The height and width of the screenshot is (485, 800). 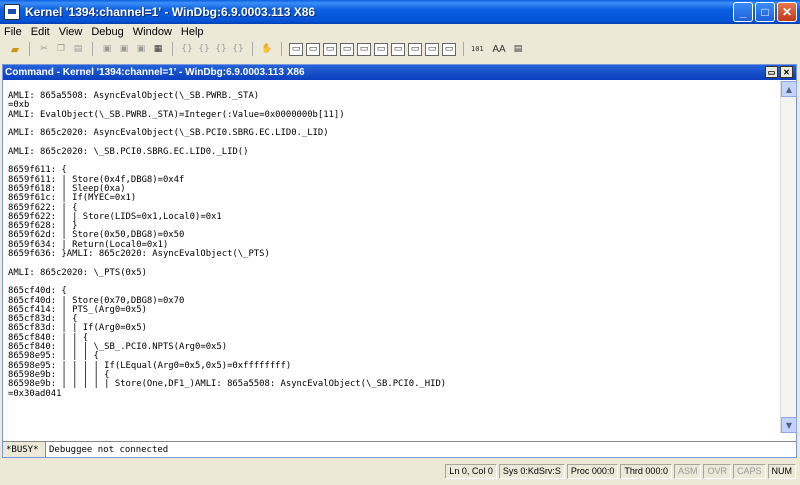 What do you see at coordinates (77, 272) in the screenshot?
I see `output-line: AMLI: 865c2020: \_PTS(0x5)` at bounding box center [77, 272].